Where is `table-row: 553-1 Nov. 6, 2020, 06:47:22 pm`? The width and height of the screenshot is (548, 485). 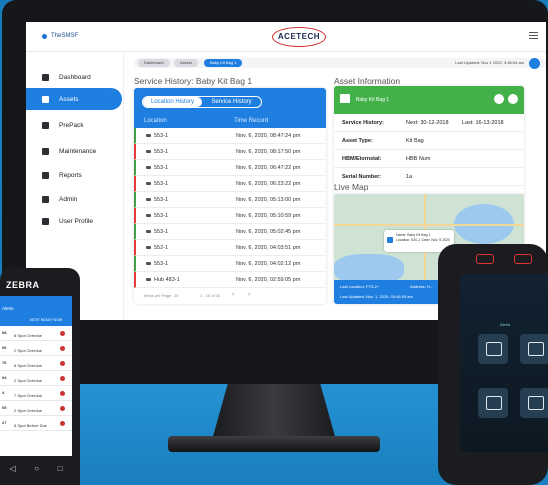
table-row: 553-1 Nov. 6, 2020, 06:47:22 pm is located at coordinates (230, 168).